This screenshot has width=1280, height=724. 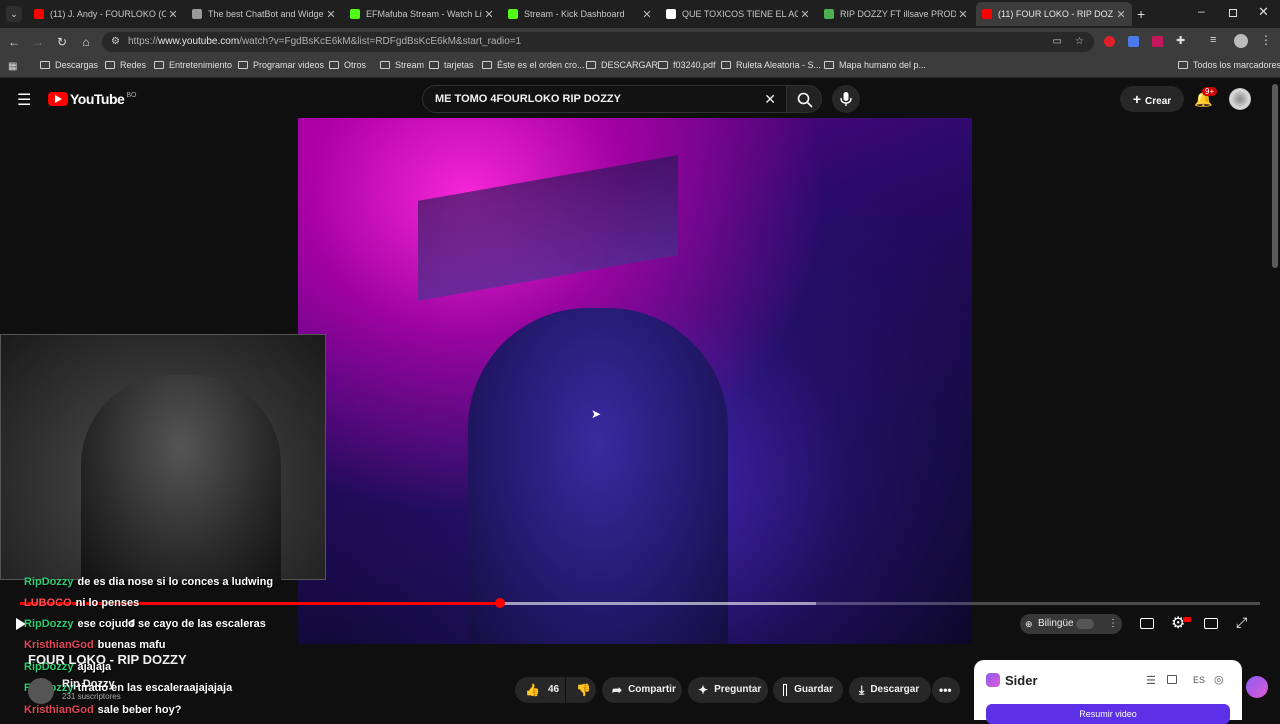 I want to click on bookmark-item: Redes, so click(x=125, y=65).